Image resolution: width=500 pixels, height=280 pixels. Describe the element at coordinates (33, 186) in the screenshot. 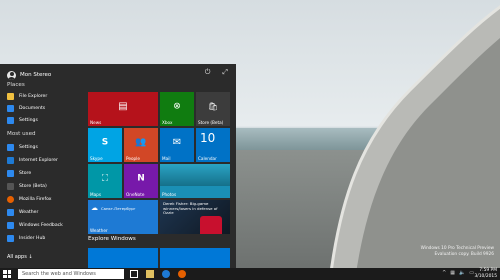

I see `item-label: Store (Beta)` at that location.